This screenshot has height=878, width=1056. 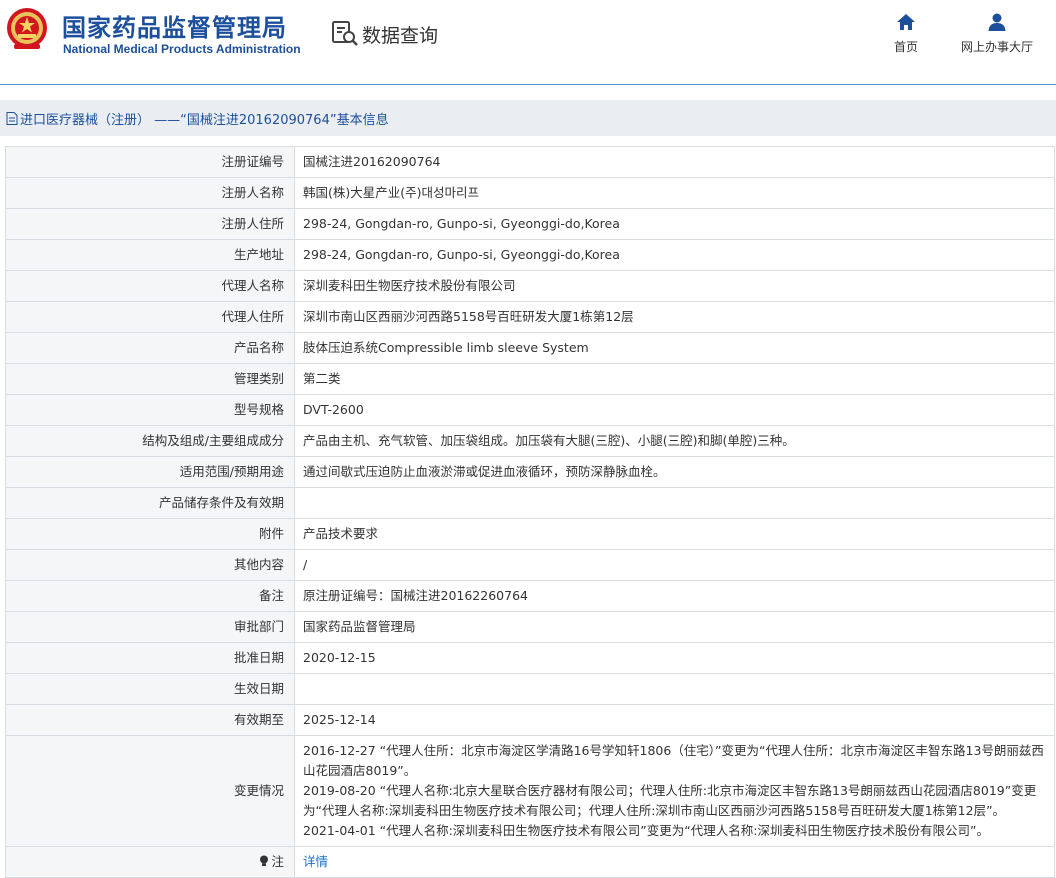 I want to click on table-row: 其他内容 /, so click(x=530, y=565).